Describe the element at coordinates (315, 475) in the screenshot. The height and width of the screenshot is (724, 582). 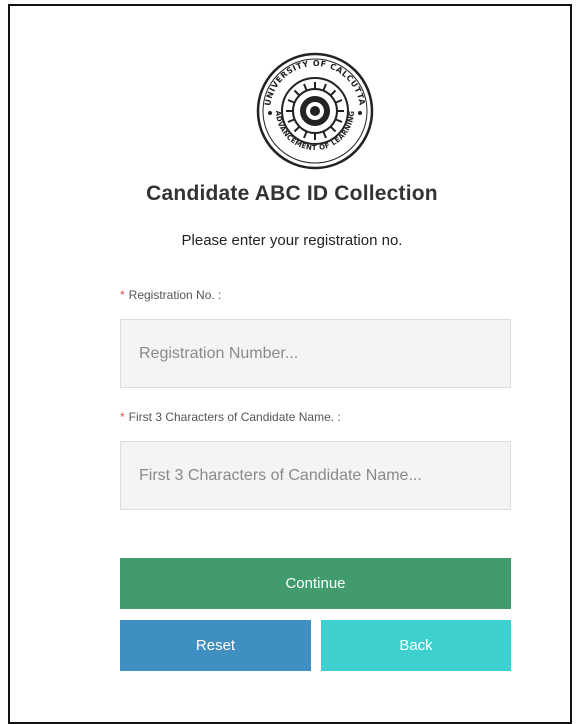
I see `name-prefix-input` at that location.